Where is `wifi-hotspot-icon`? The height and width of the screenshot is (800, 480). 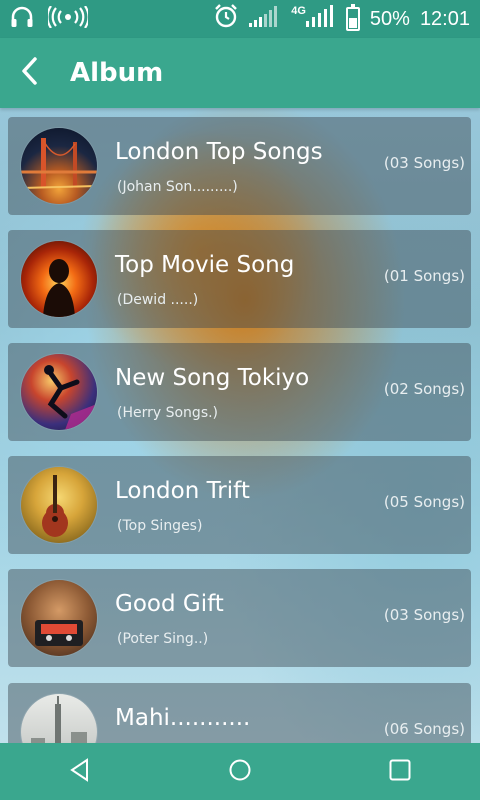
wifi-hotspot-icon is located at coordinates (68, 18).